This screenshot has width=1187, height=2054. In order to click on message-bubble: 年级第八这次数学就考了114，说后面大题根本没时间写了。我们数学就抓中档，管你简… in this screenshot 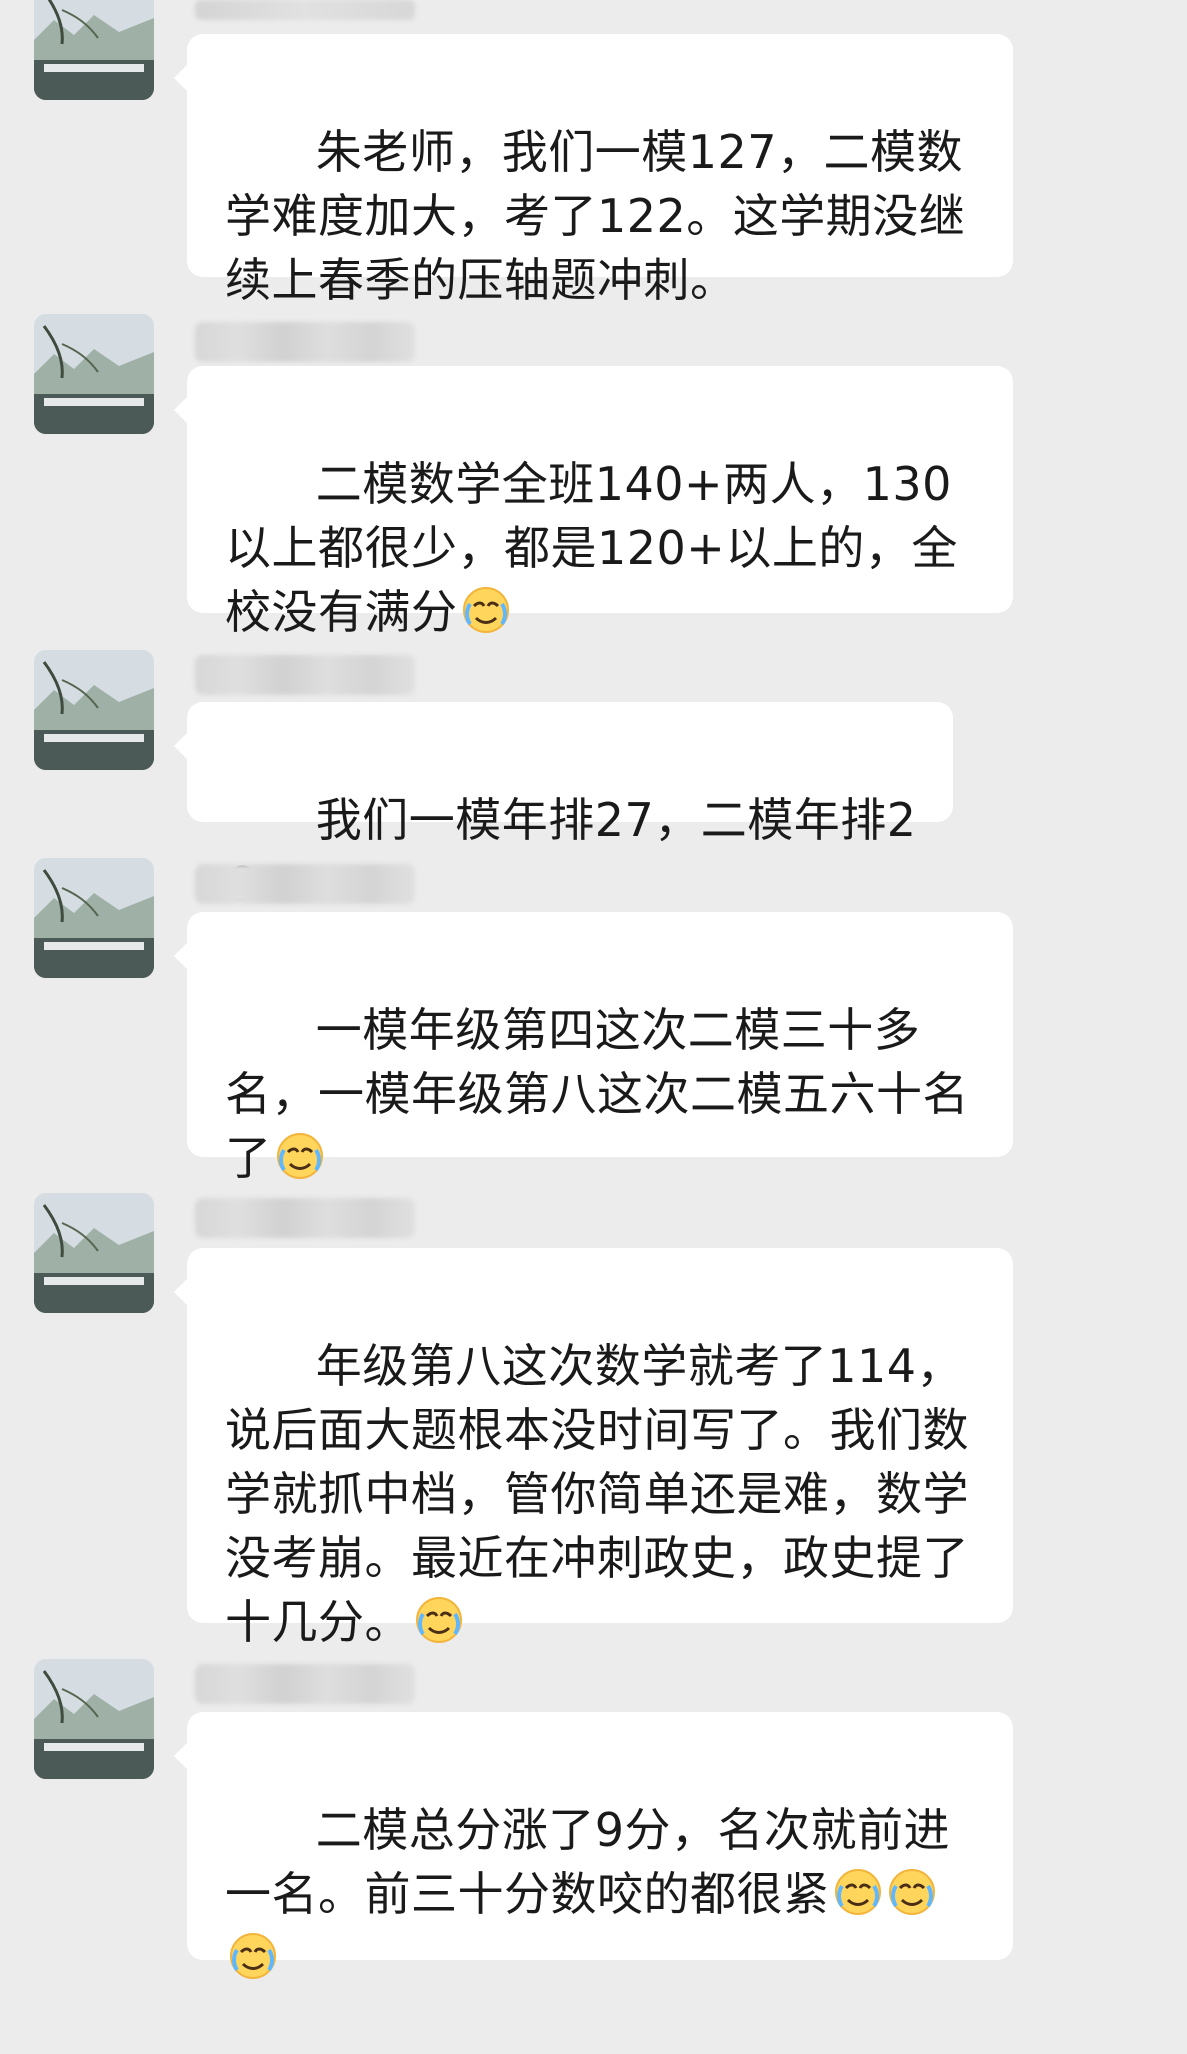, I will do `click(593, 1448)`.